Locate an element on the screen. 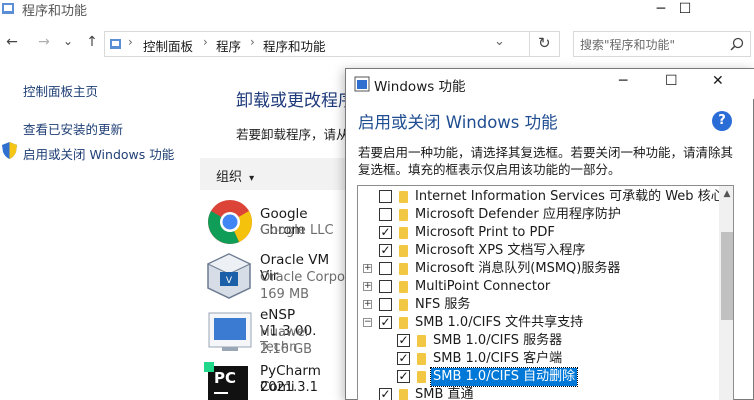 The height and width of the screenshot is (400, 754). feature-row: ✓ Microsoft Print to PDF is located at coordinates (538, 233).